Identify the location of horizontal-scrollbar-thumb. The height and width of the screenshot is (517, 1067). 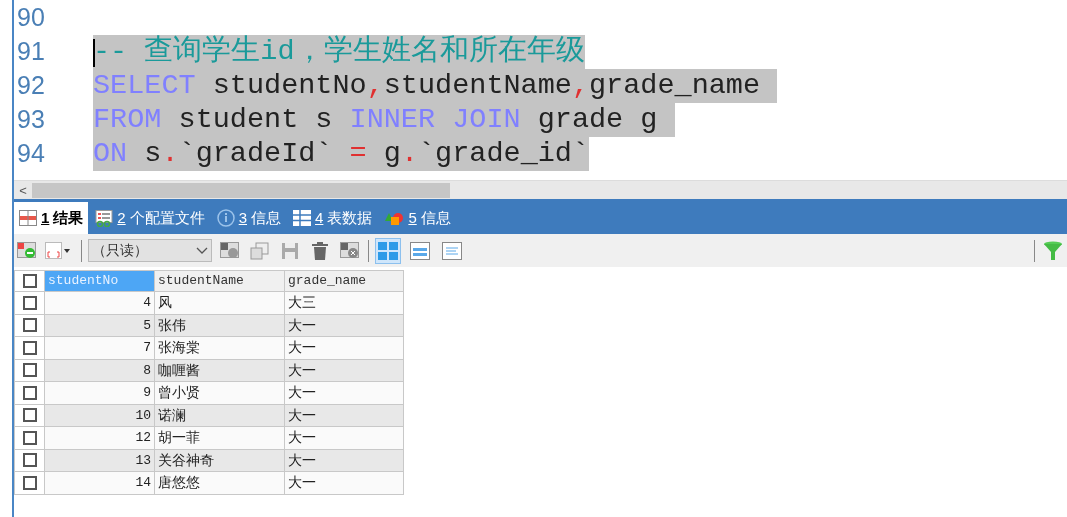
(241, 190).